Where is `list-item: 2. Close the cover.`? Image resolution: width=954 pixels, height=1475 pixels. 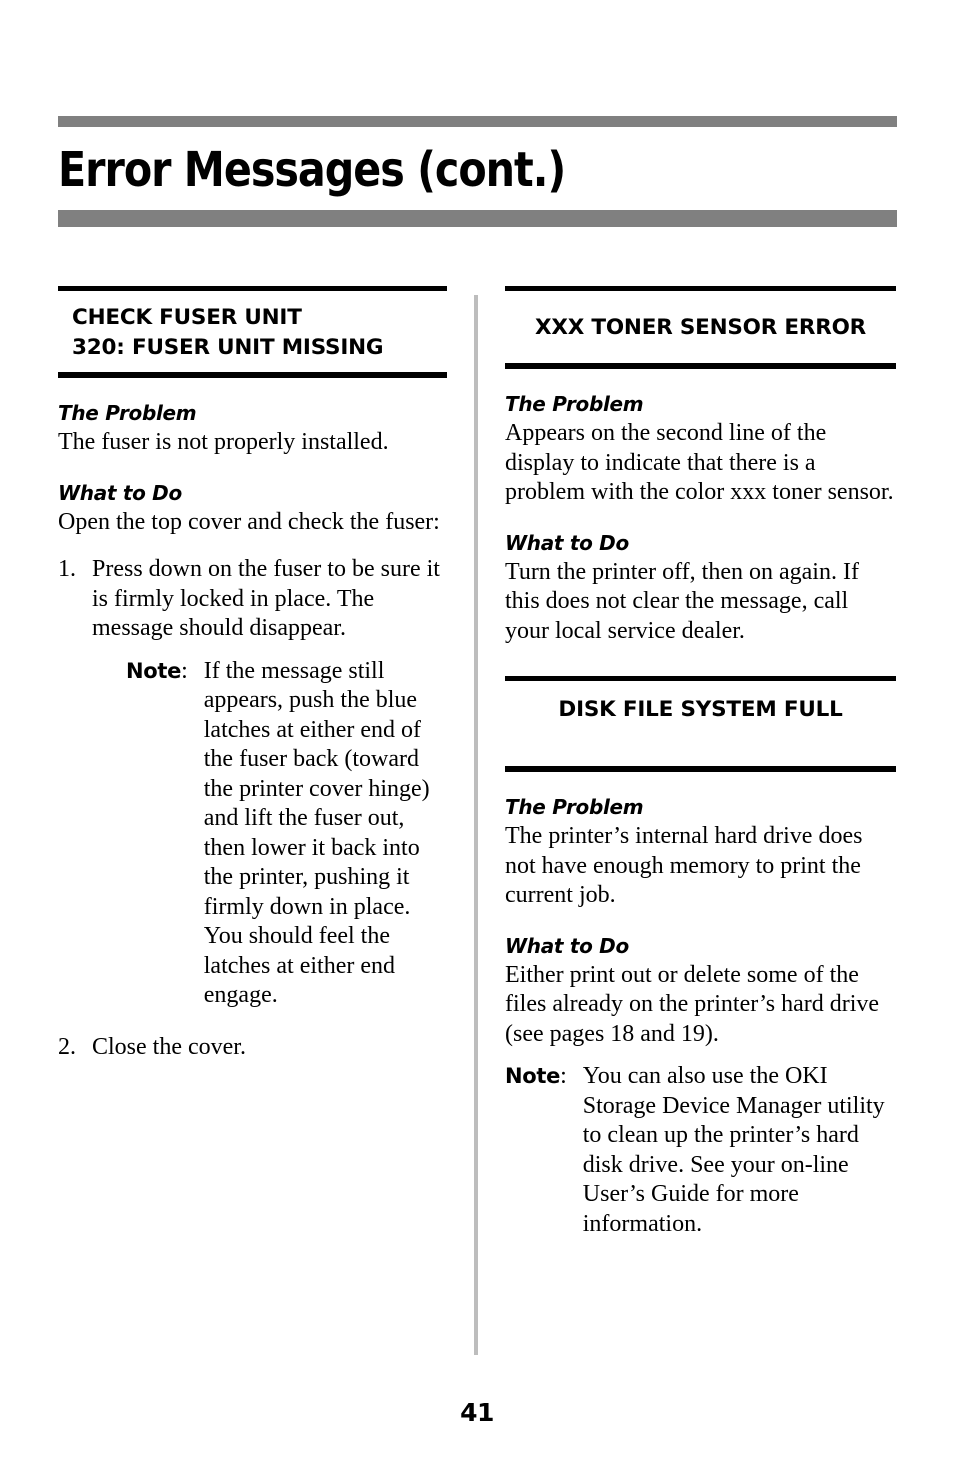
list-item: 2. Close the cover. is located at coordinates (252, 1048).